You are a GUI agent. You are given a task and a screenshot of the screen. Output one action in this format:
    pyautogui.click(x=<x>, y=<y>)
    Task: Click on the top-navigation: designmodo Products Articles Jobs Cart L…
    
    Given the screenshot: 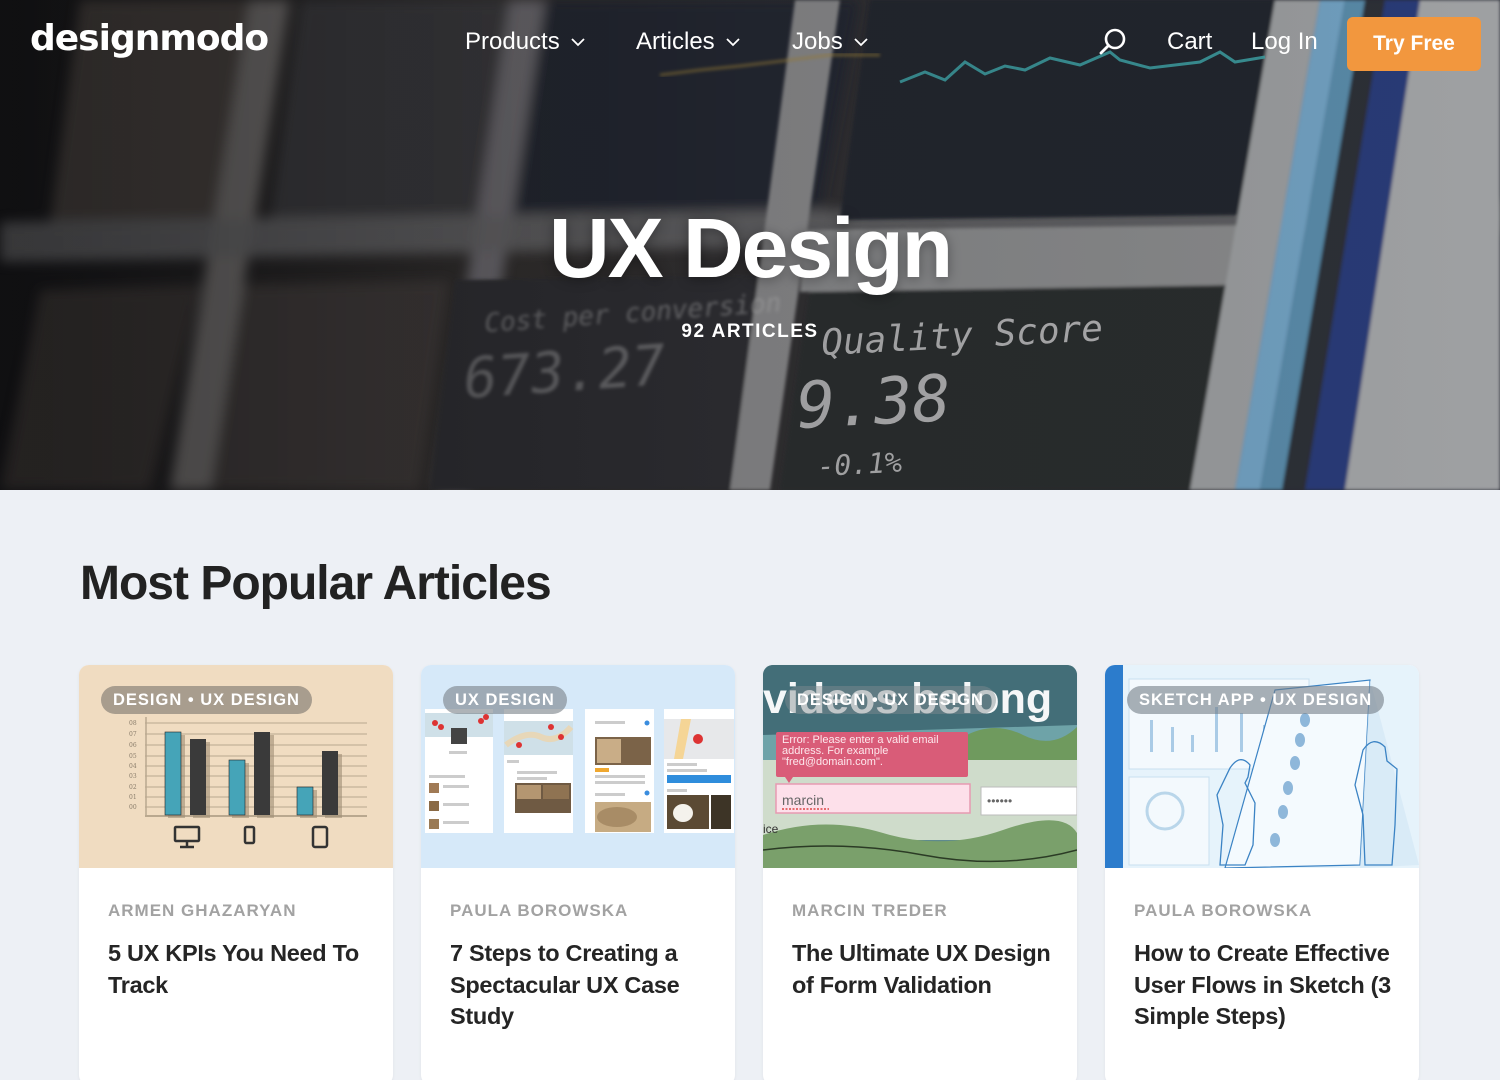 What is the action you would take?
    pyautogui.click(x=750, y=44)
    